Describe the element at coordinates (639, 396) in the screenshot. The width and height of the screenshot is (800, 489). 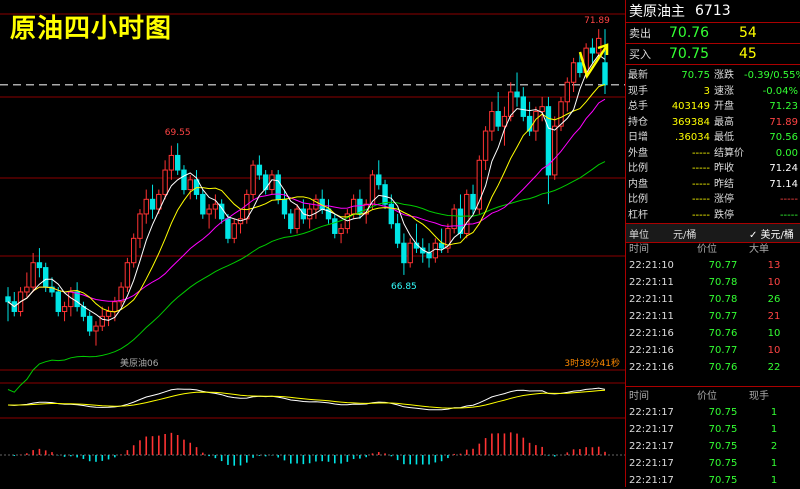
I see `column-header: 时间` at that location.